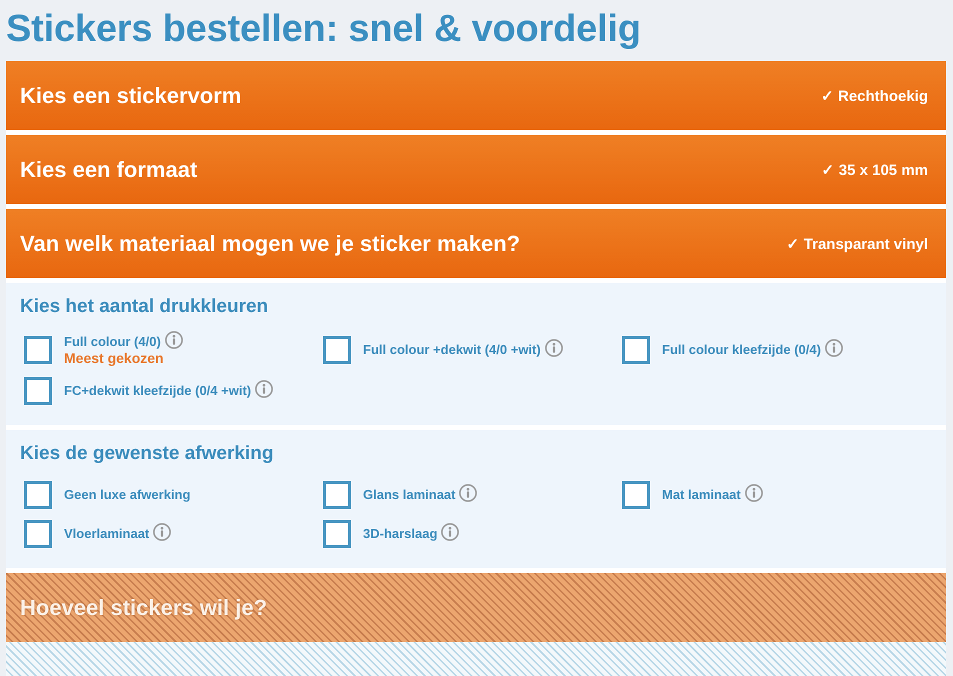  I want to click on step-title: Van welk materiaal mogen we je sticker maken?, so click(270, 243).